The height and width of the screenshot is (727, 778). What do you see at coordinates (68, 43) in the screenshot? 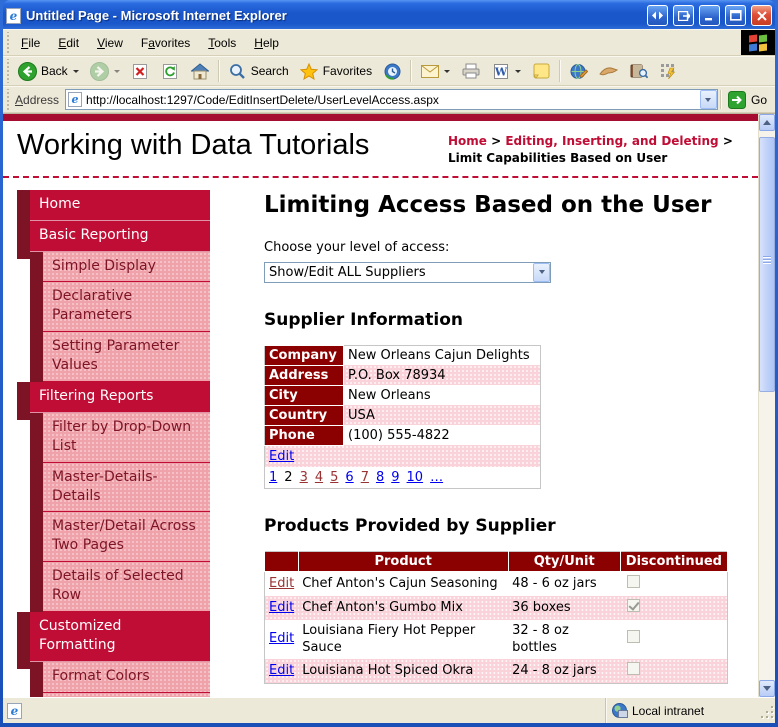
I see `menu-edit: Edit` at bounding box center [68, 43].